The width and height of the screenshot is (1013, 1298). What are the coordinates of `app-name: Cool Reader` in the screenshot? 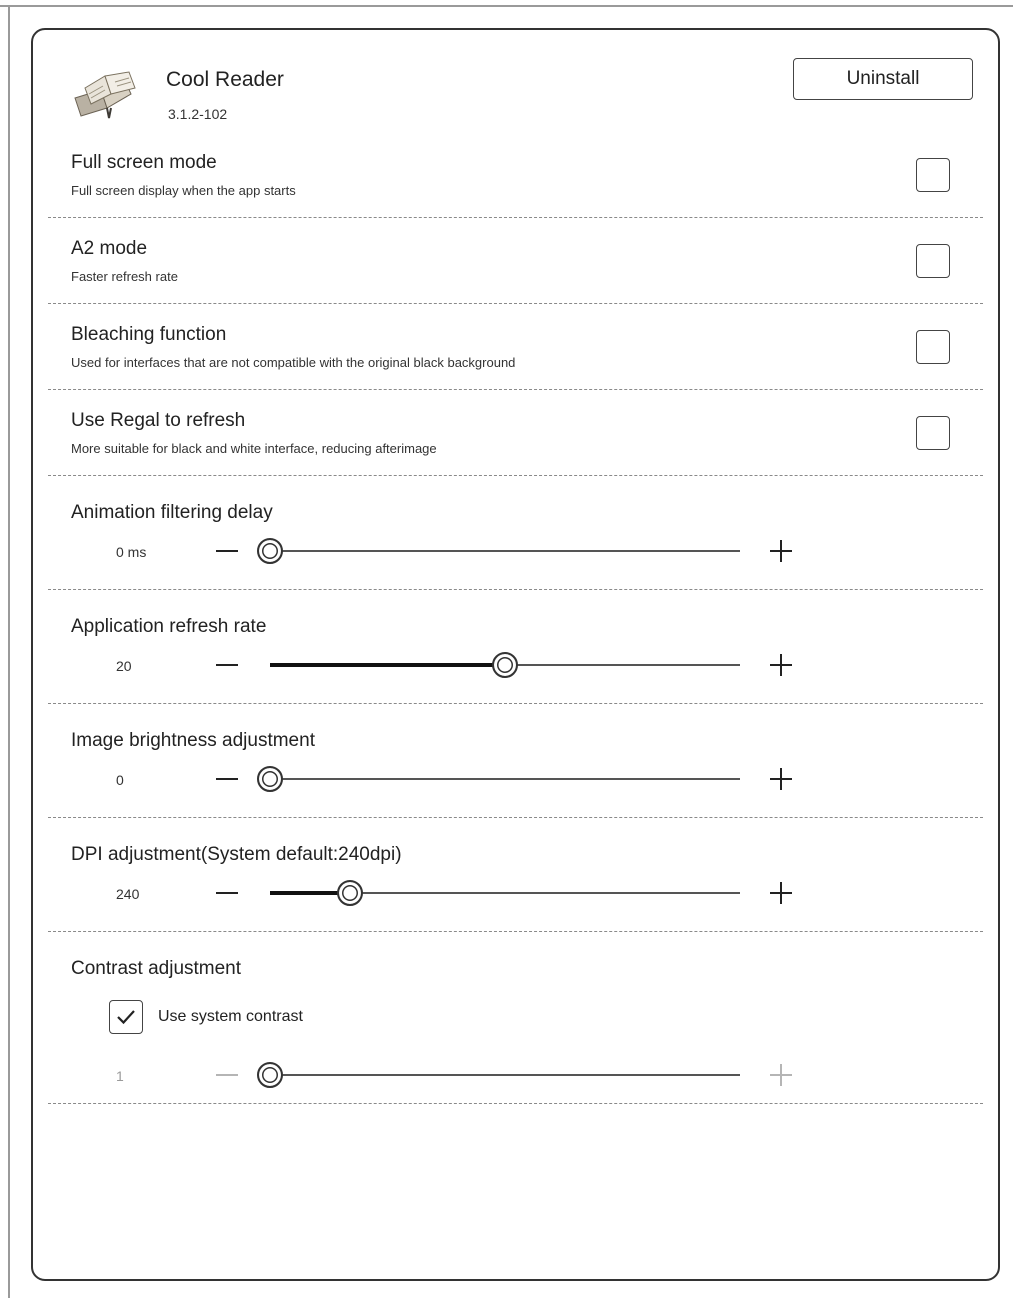 It's located at (225, 79).